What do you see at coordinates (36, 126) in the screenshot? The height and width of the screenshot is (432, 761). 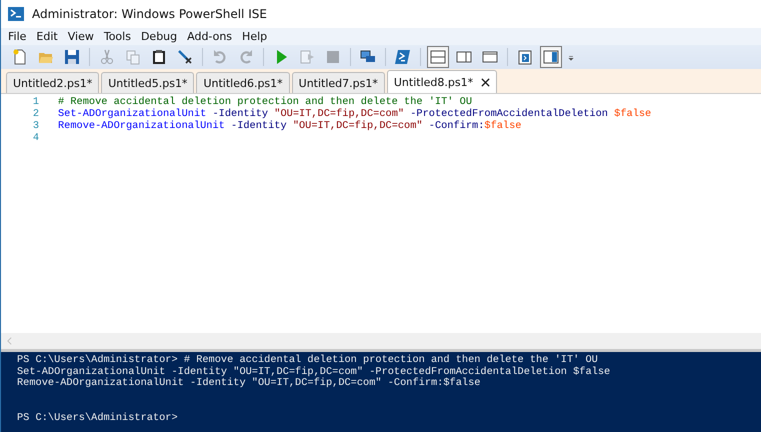 I see `line-number: 3` at bounding box center [36, 126].